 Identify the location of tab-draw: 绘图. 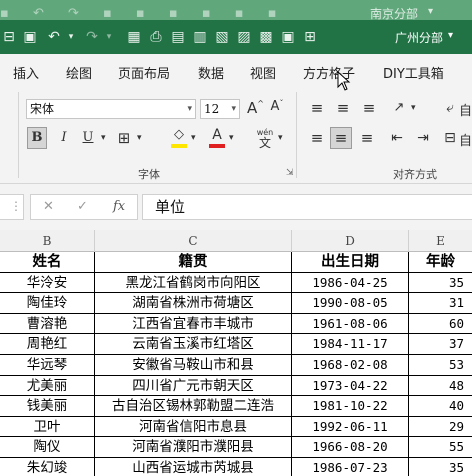
(79, 72).